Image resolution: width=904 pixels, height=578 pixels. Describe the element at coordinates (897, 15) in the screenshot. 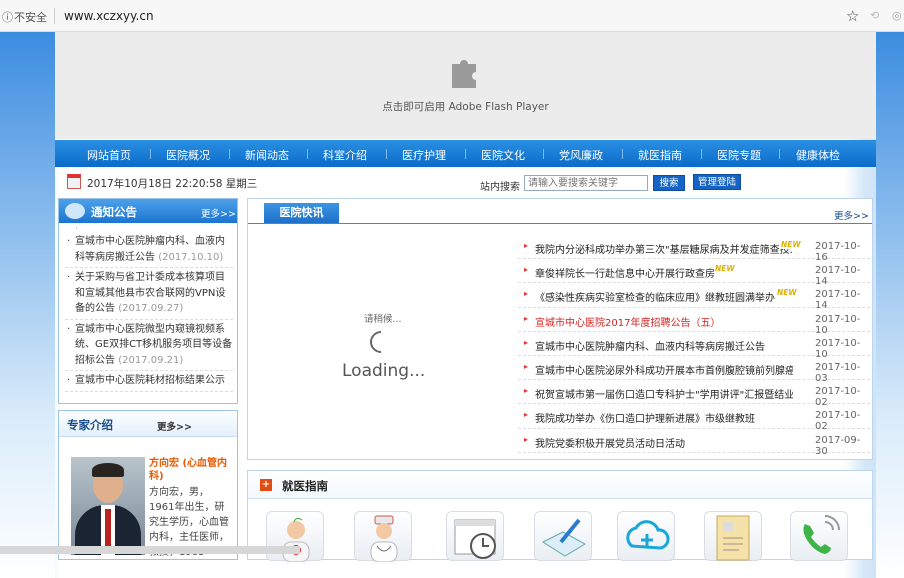

I see `extension-icon-2: ◎` at that location.